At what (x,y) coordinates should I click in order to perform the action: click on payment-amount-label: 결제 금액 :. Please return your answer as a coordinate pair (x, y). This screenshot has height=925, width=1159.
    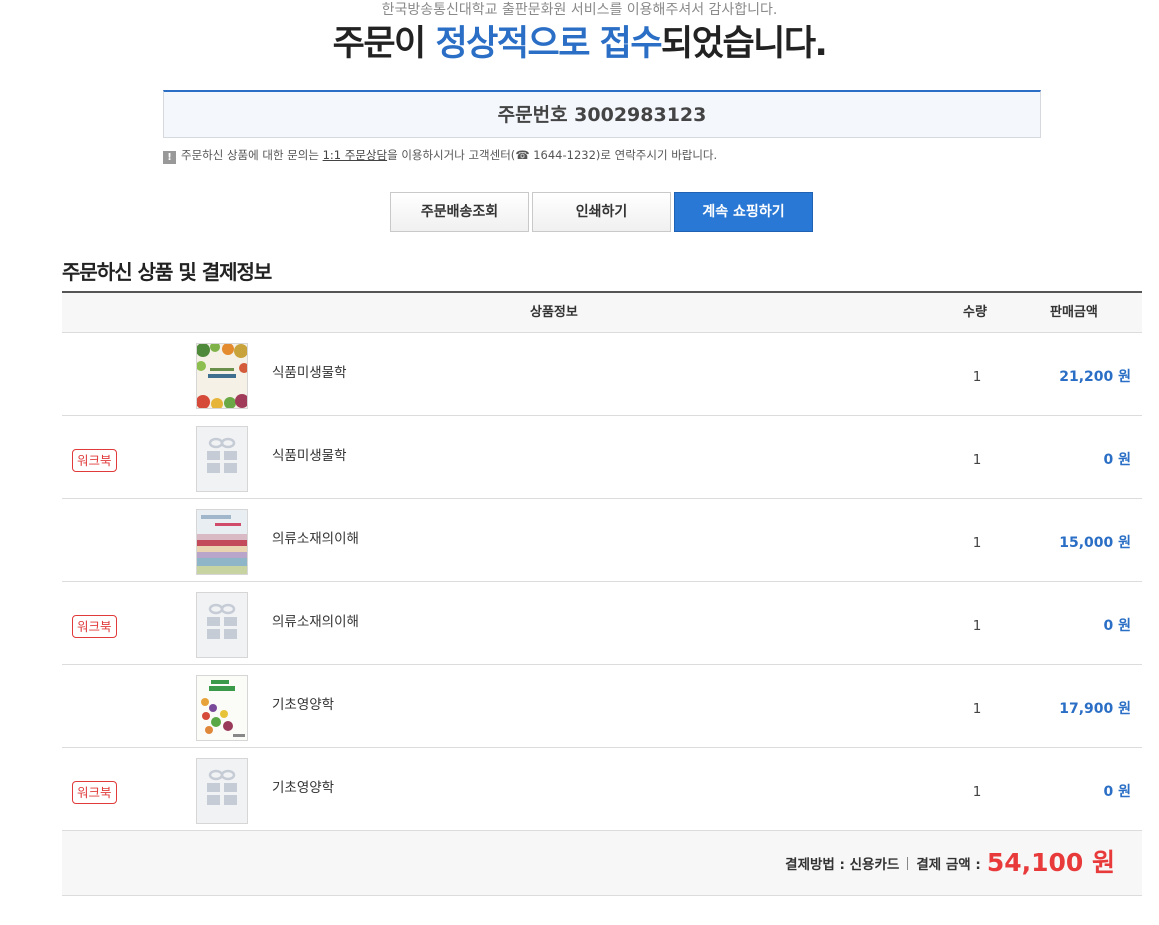
    Looking at the image, I should click on (948, 865).